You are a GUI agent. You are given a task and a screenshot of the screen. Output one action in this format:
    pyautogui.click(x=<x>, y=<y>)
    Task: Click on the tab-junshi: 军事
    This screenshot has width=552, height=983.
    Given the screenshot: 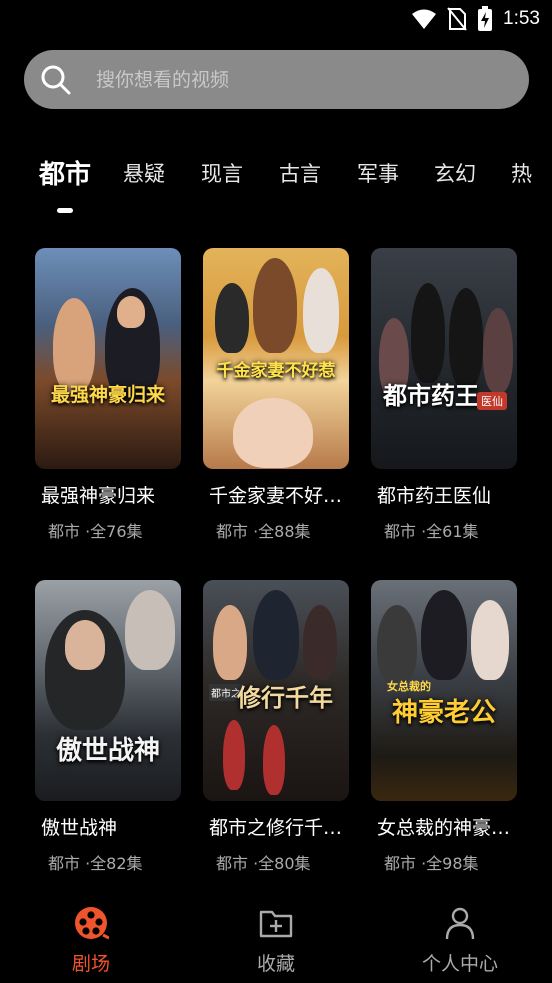 What is the action you would take?
    pyautogui.click(x=378, y=173)
    